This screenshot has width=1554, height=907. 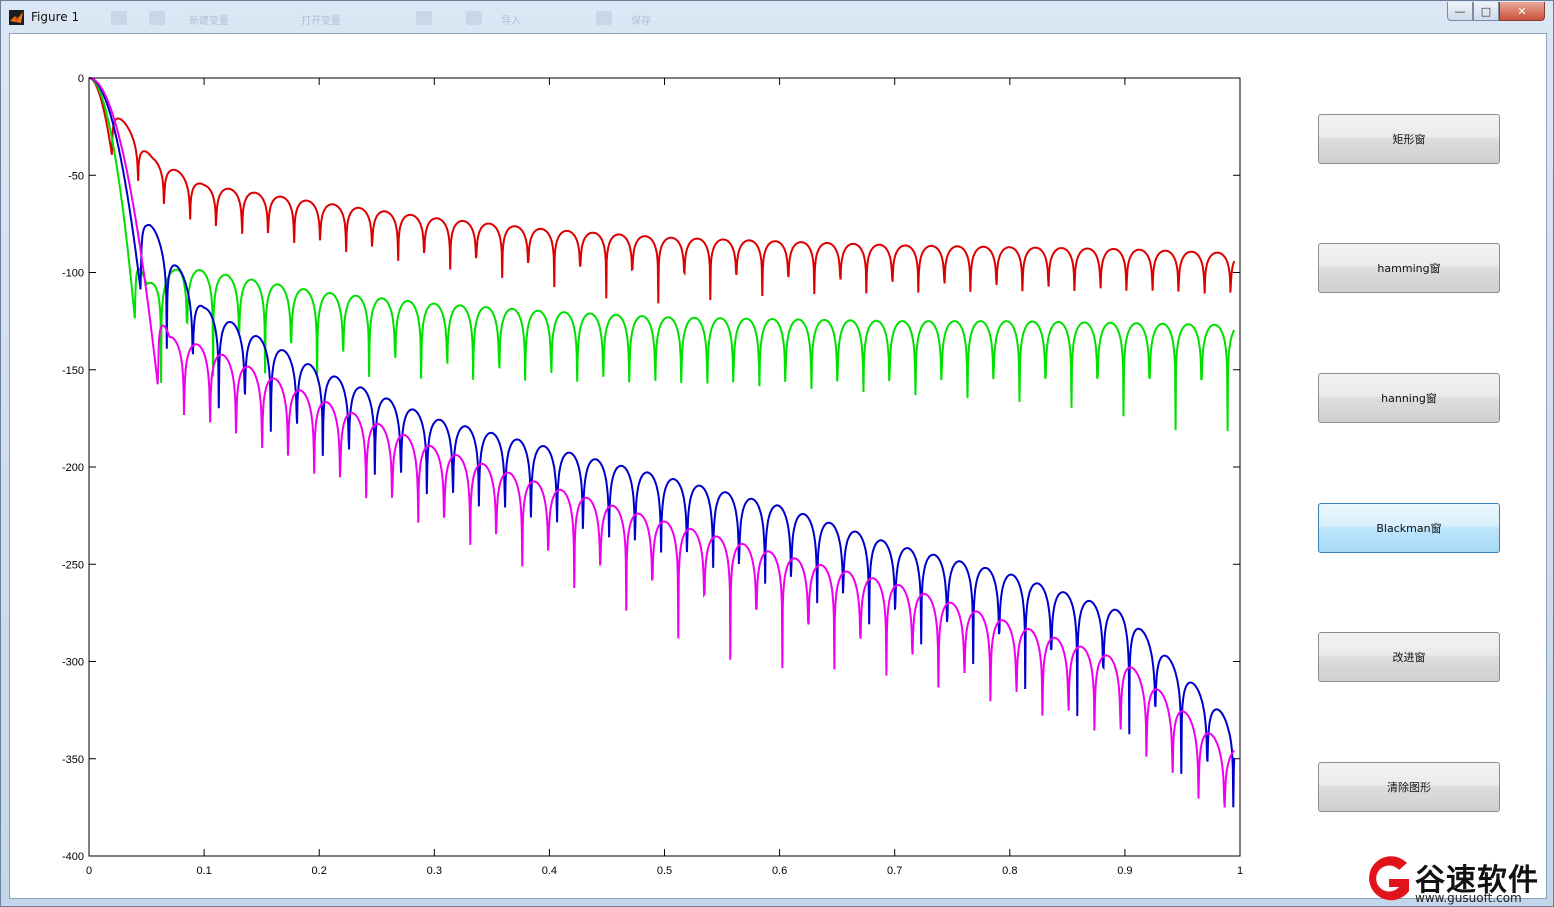 What do you see at coordinates (894, 871) in the screenshot?
I see `x-tick-label: 0.7` at bounding box center [894, 871].